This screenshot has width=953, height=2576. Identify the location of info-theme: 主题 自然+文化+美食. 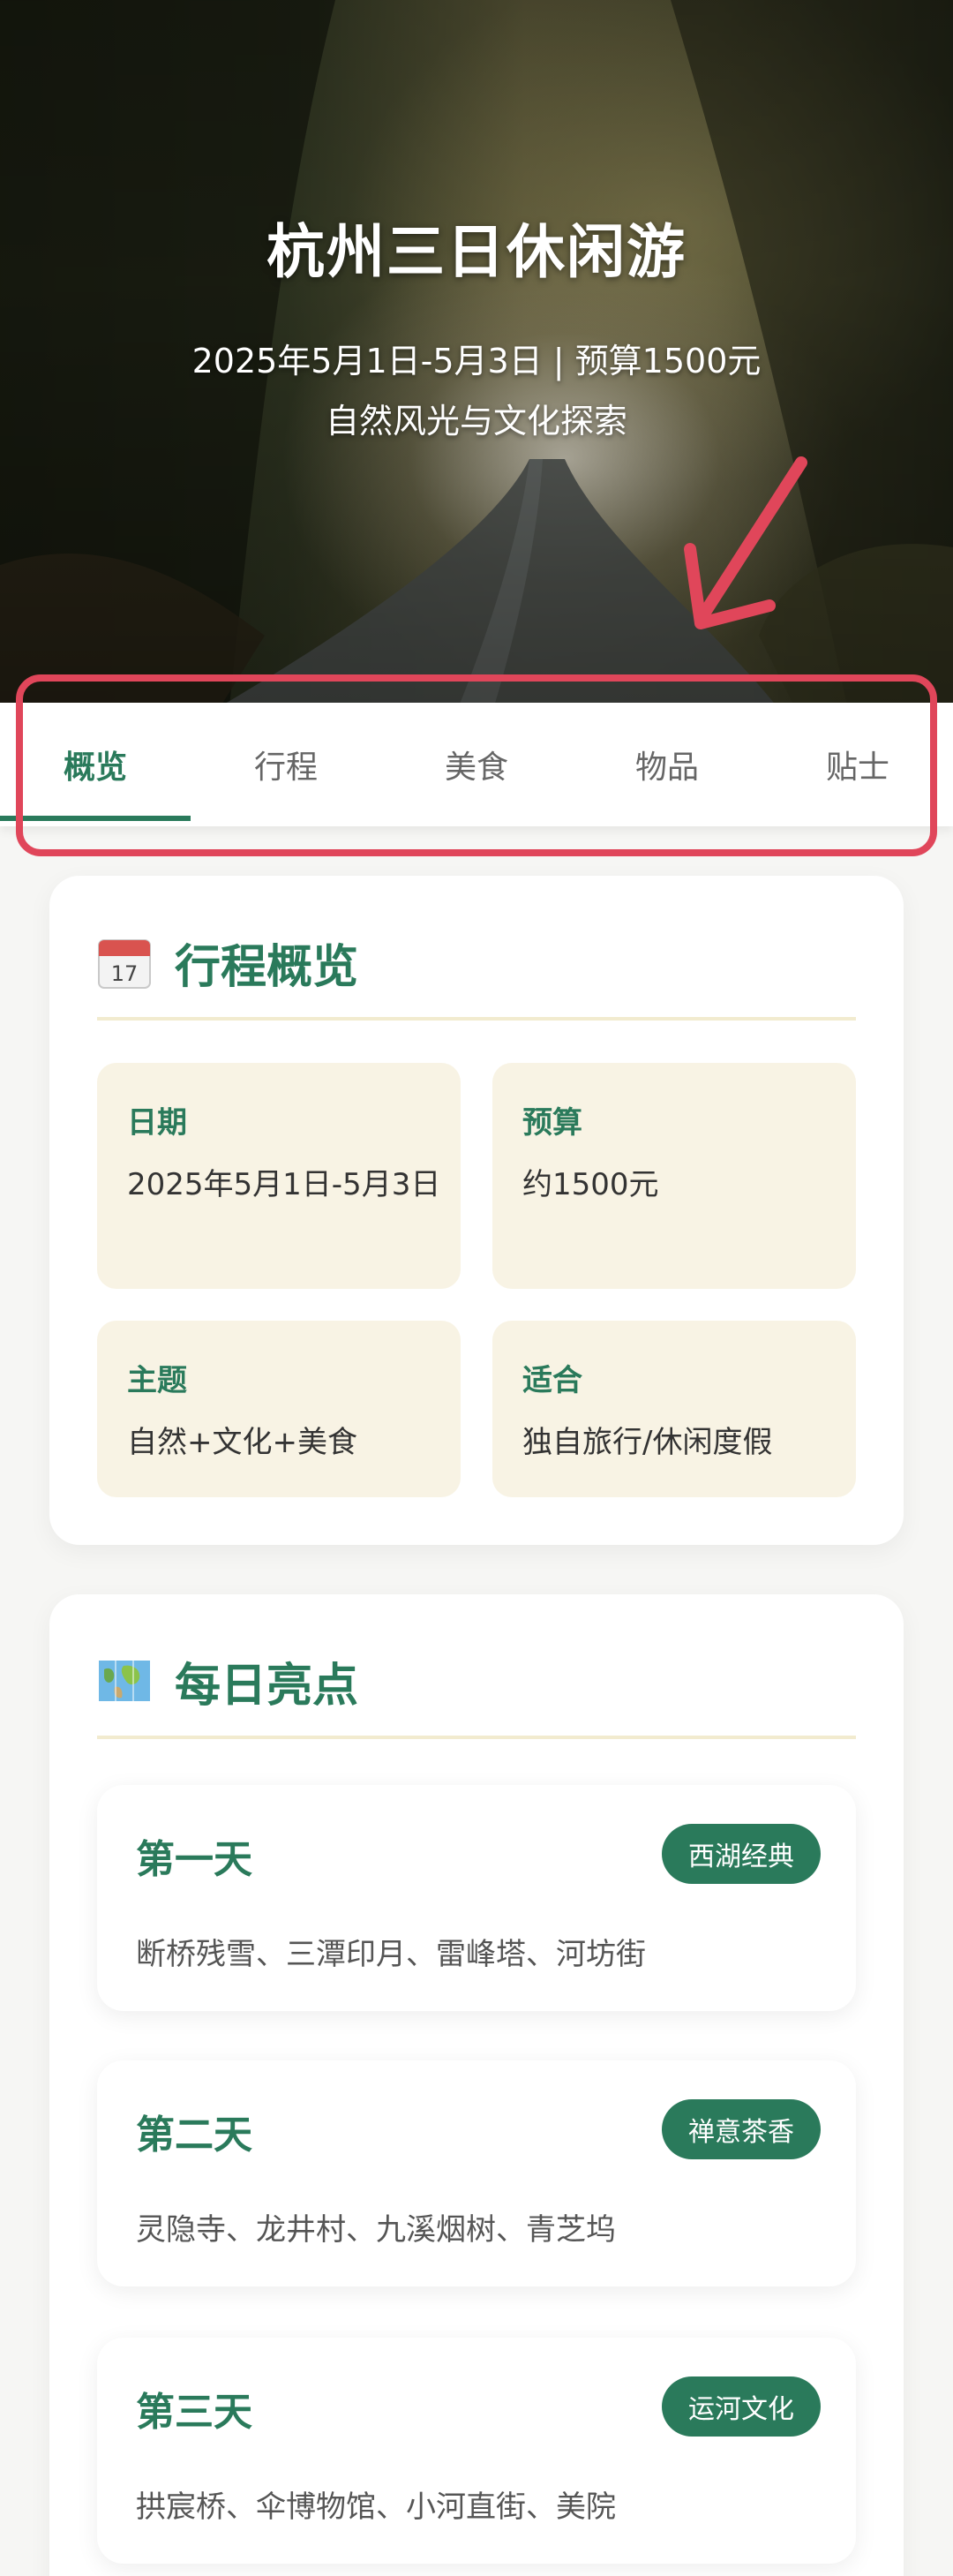
(279, 1409).